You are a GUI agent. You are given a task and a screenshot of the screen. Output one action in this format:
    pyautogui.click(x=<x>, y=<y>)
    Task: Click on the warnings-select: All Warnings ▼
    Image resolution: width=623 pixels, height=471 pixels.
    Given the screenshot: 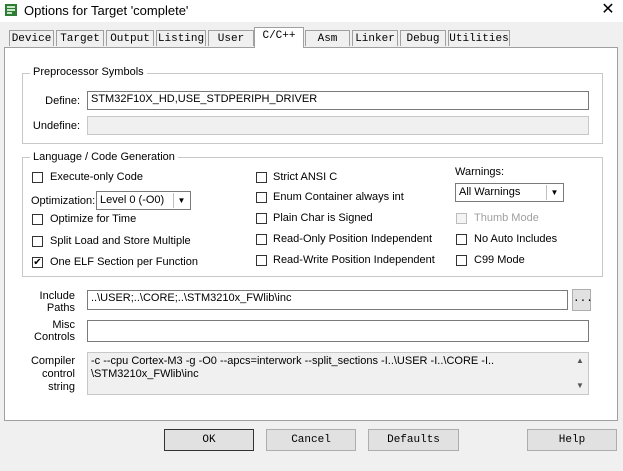 What is the action you would take?
    pyautogui.click(x=509, y=192)
    